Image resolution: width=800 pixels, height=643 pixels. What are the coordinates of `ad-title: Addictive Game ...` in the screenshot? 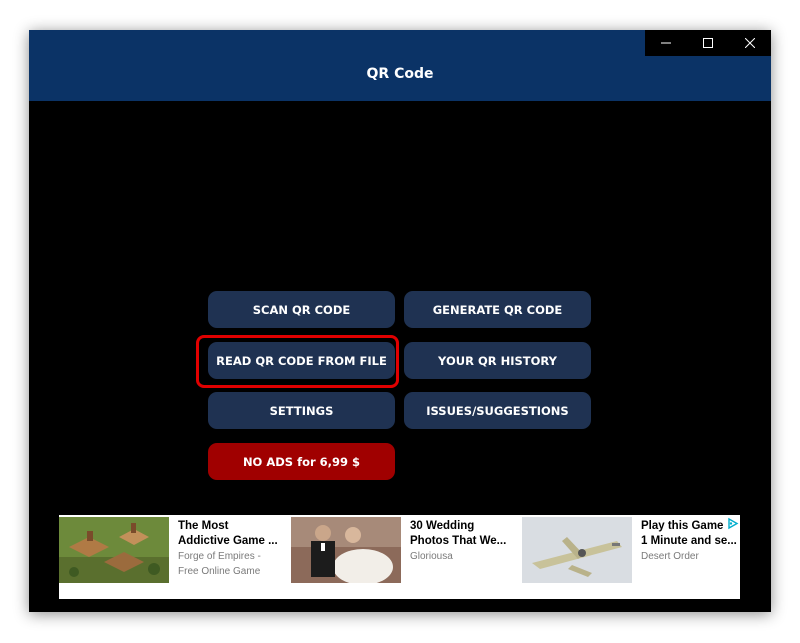 It's located at (232, 541).